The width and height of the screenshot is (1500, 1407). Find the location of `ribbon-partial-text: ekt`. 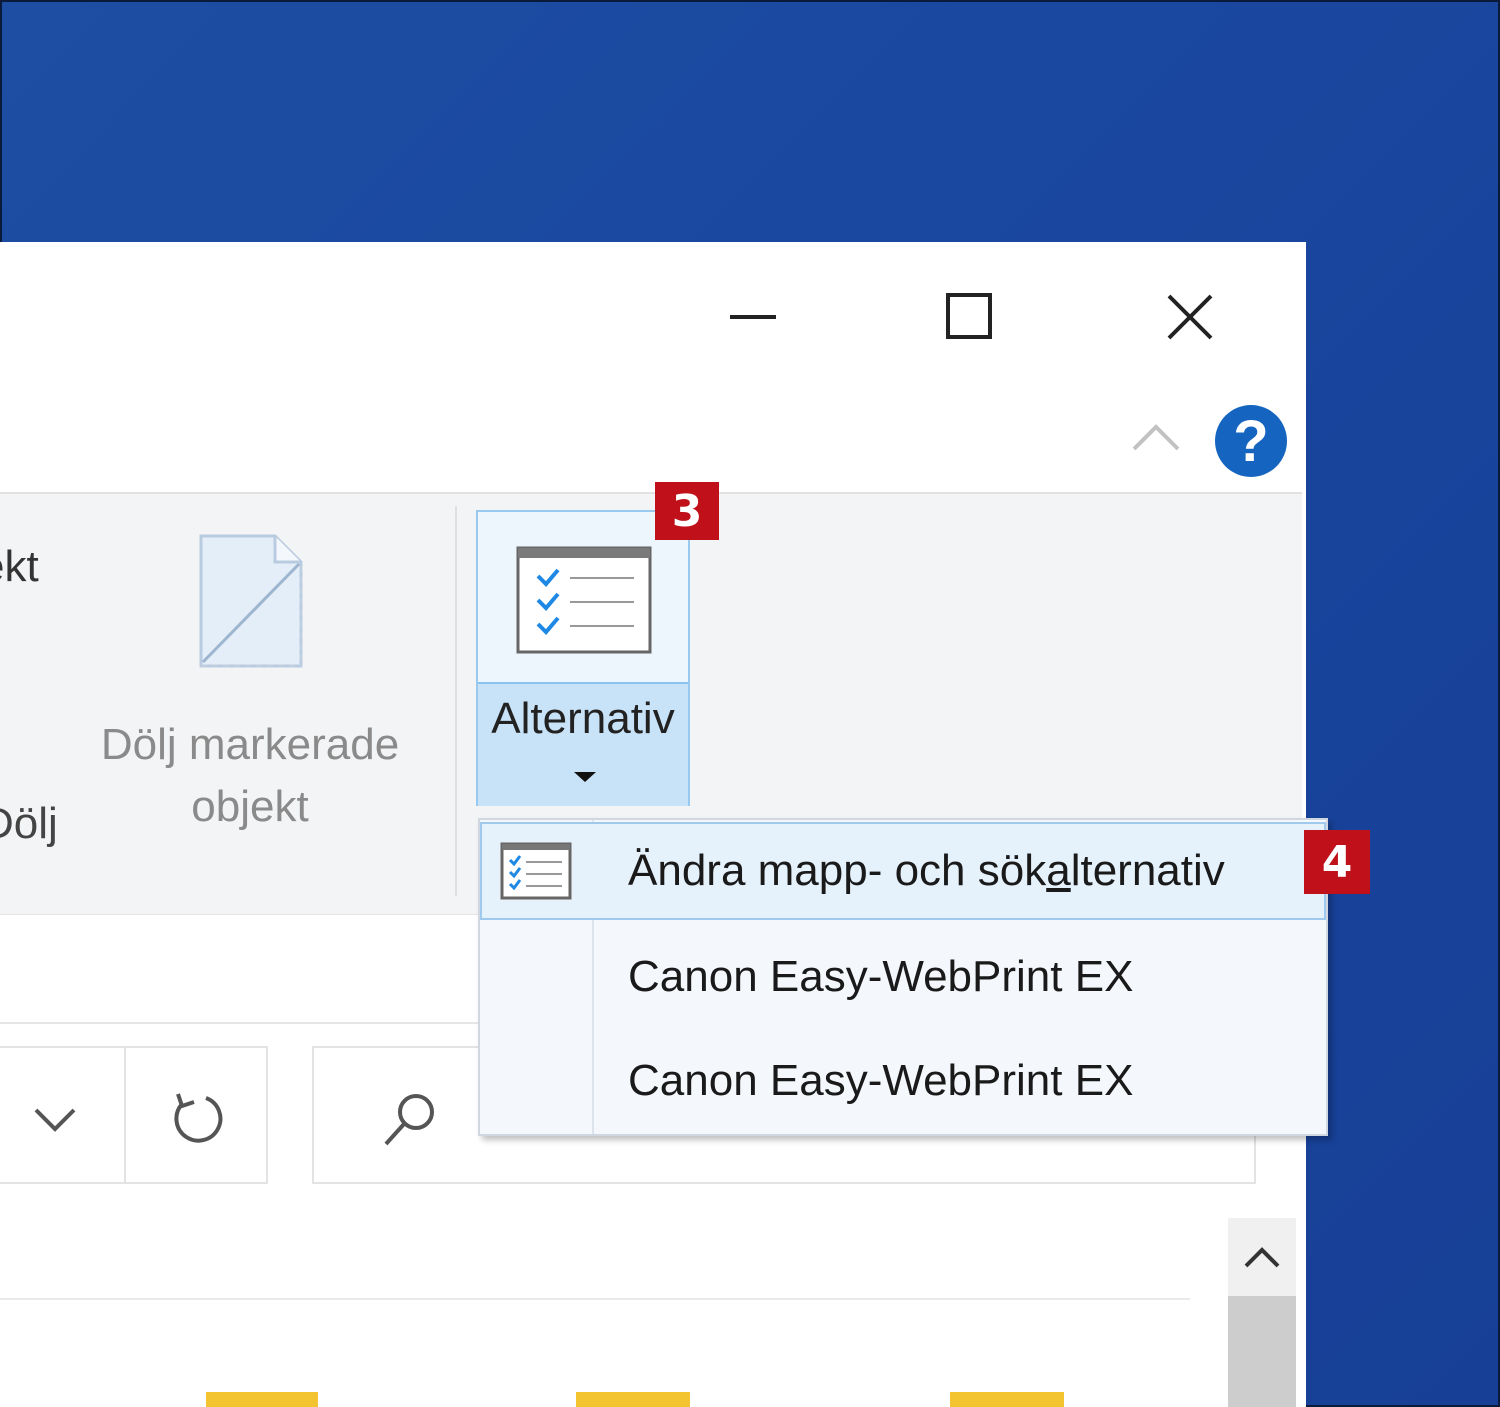

ribbon-partial-text: ekt is located at coordinates (19, 566).